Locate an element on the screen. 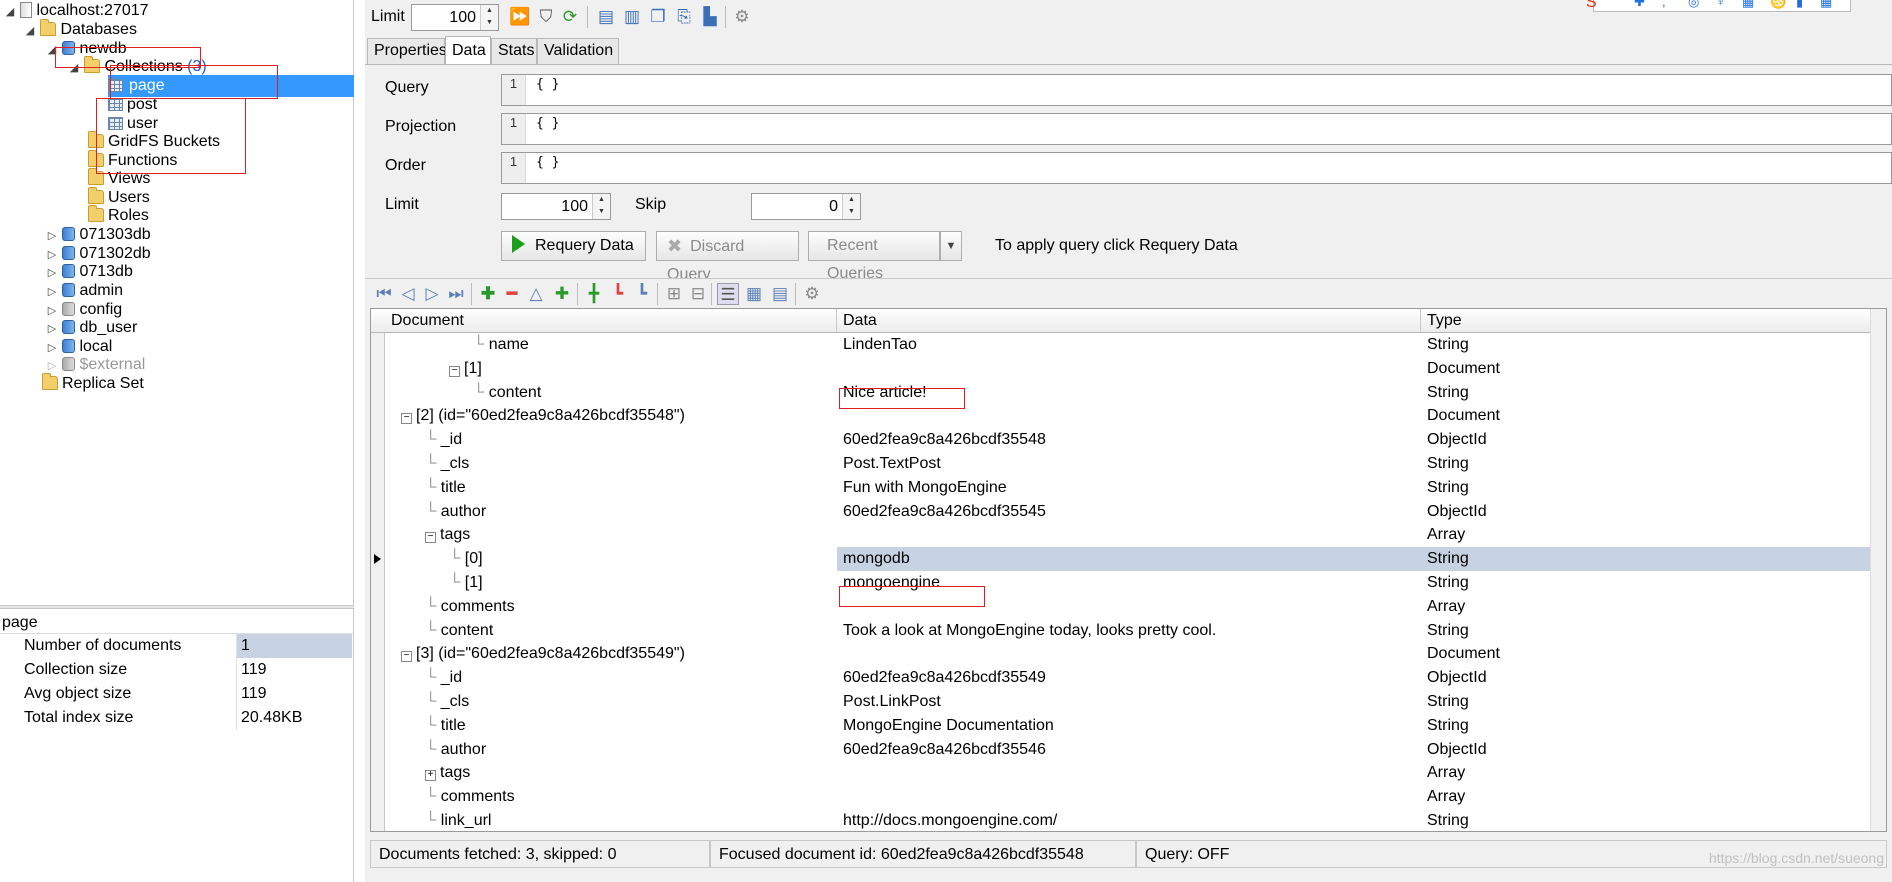 The image size is (1892, 882). cell-data: http://docs.mongoengine.com/ is located at coordinates (1129, 820).